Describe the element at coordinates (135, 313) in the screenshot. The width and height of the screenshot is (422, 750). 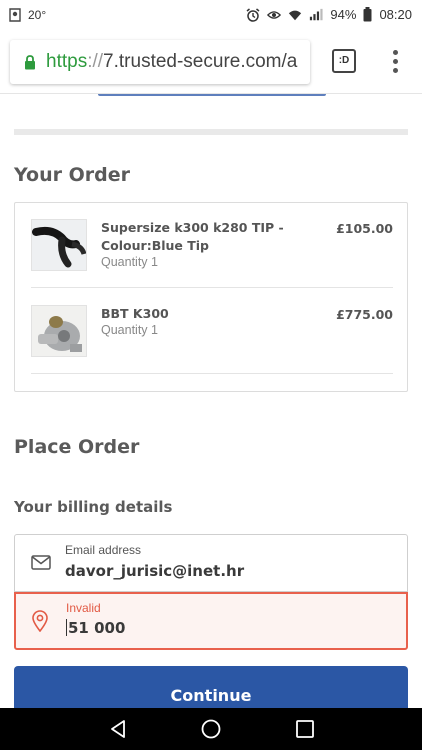
I see `product-name: BBT K300` at that location.